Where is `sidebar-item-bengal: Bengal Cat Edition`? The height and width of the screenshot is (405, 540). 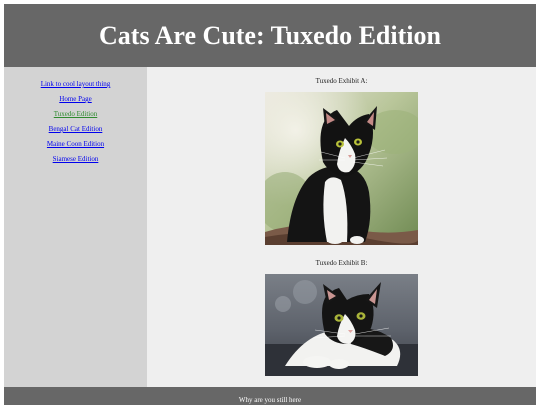
sidebar-item-bengal: Bengal Cat Edition is located at coordinates (75, 129).